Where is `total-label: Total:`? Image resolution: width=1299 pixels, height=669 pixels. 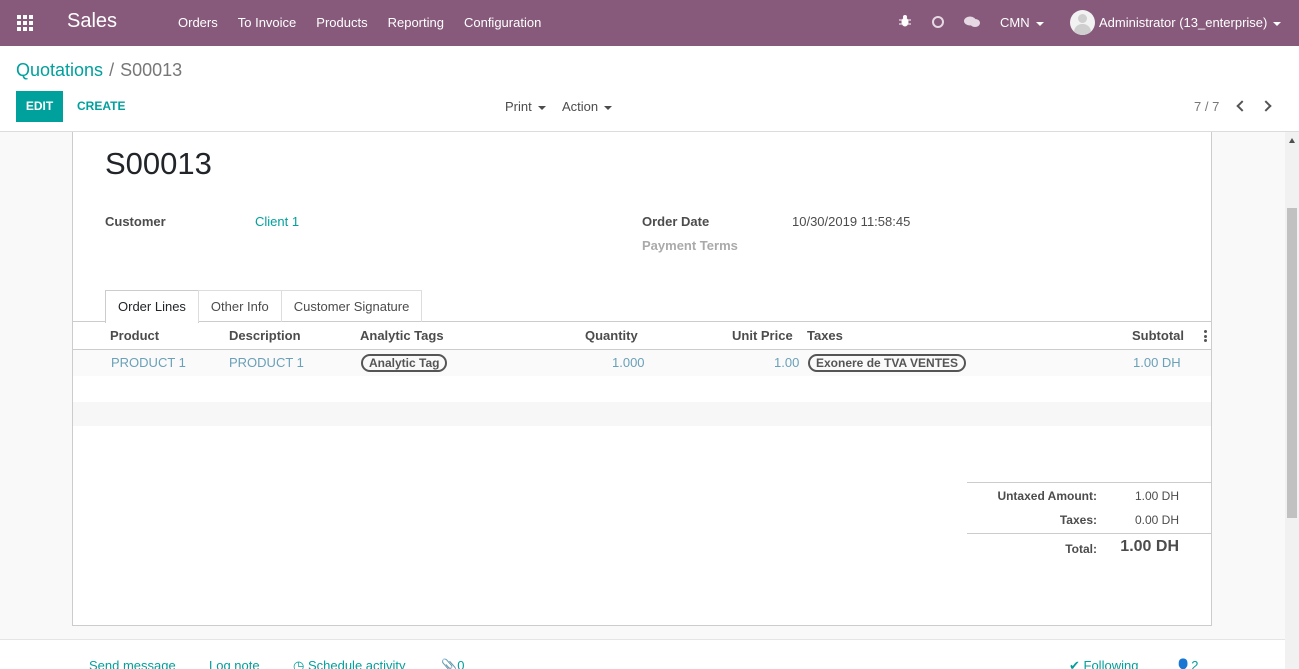 total-label: Total: is located at coordinates (1081, 549).